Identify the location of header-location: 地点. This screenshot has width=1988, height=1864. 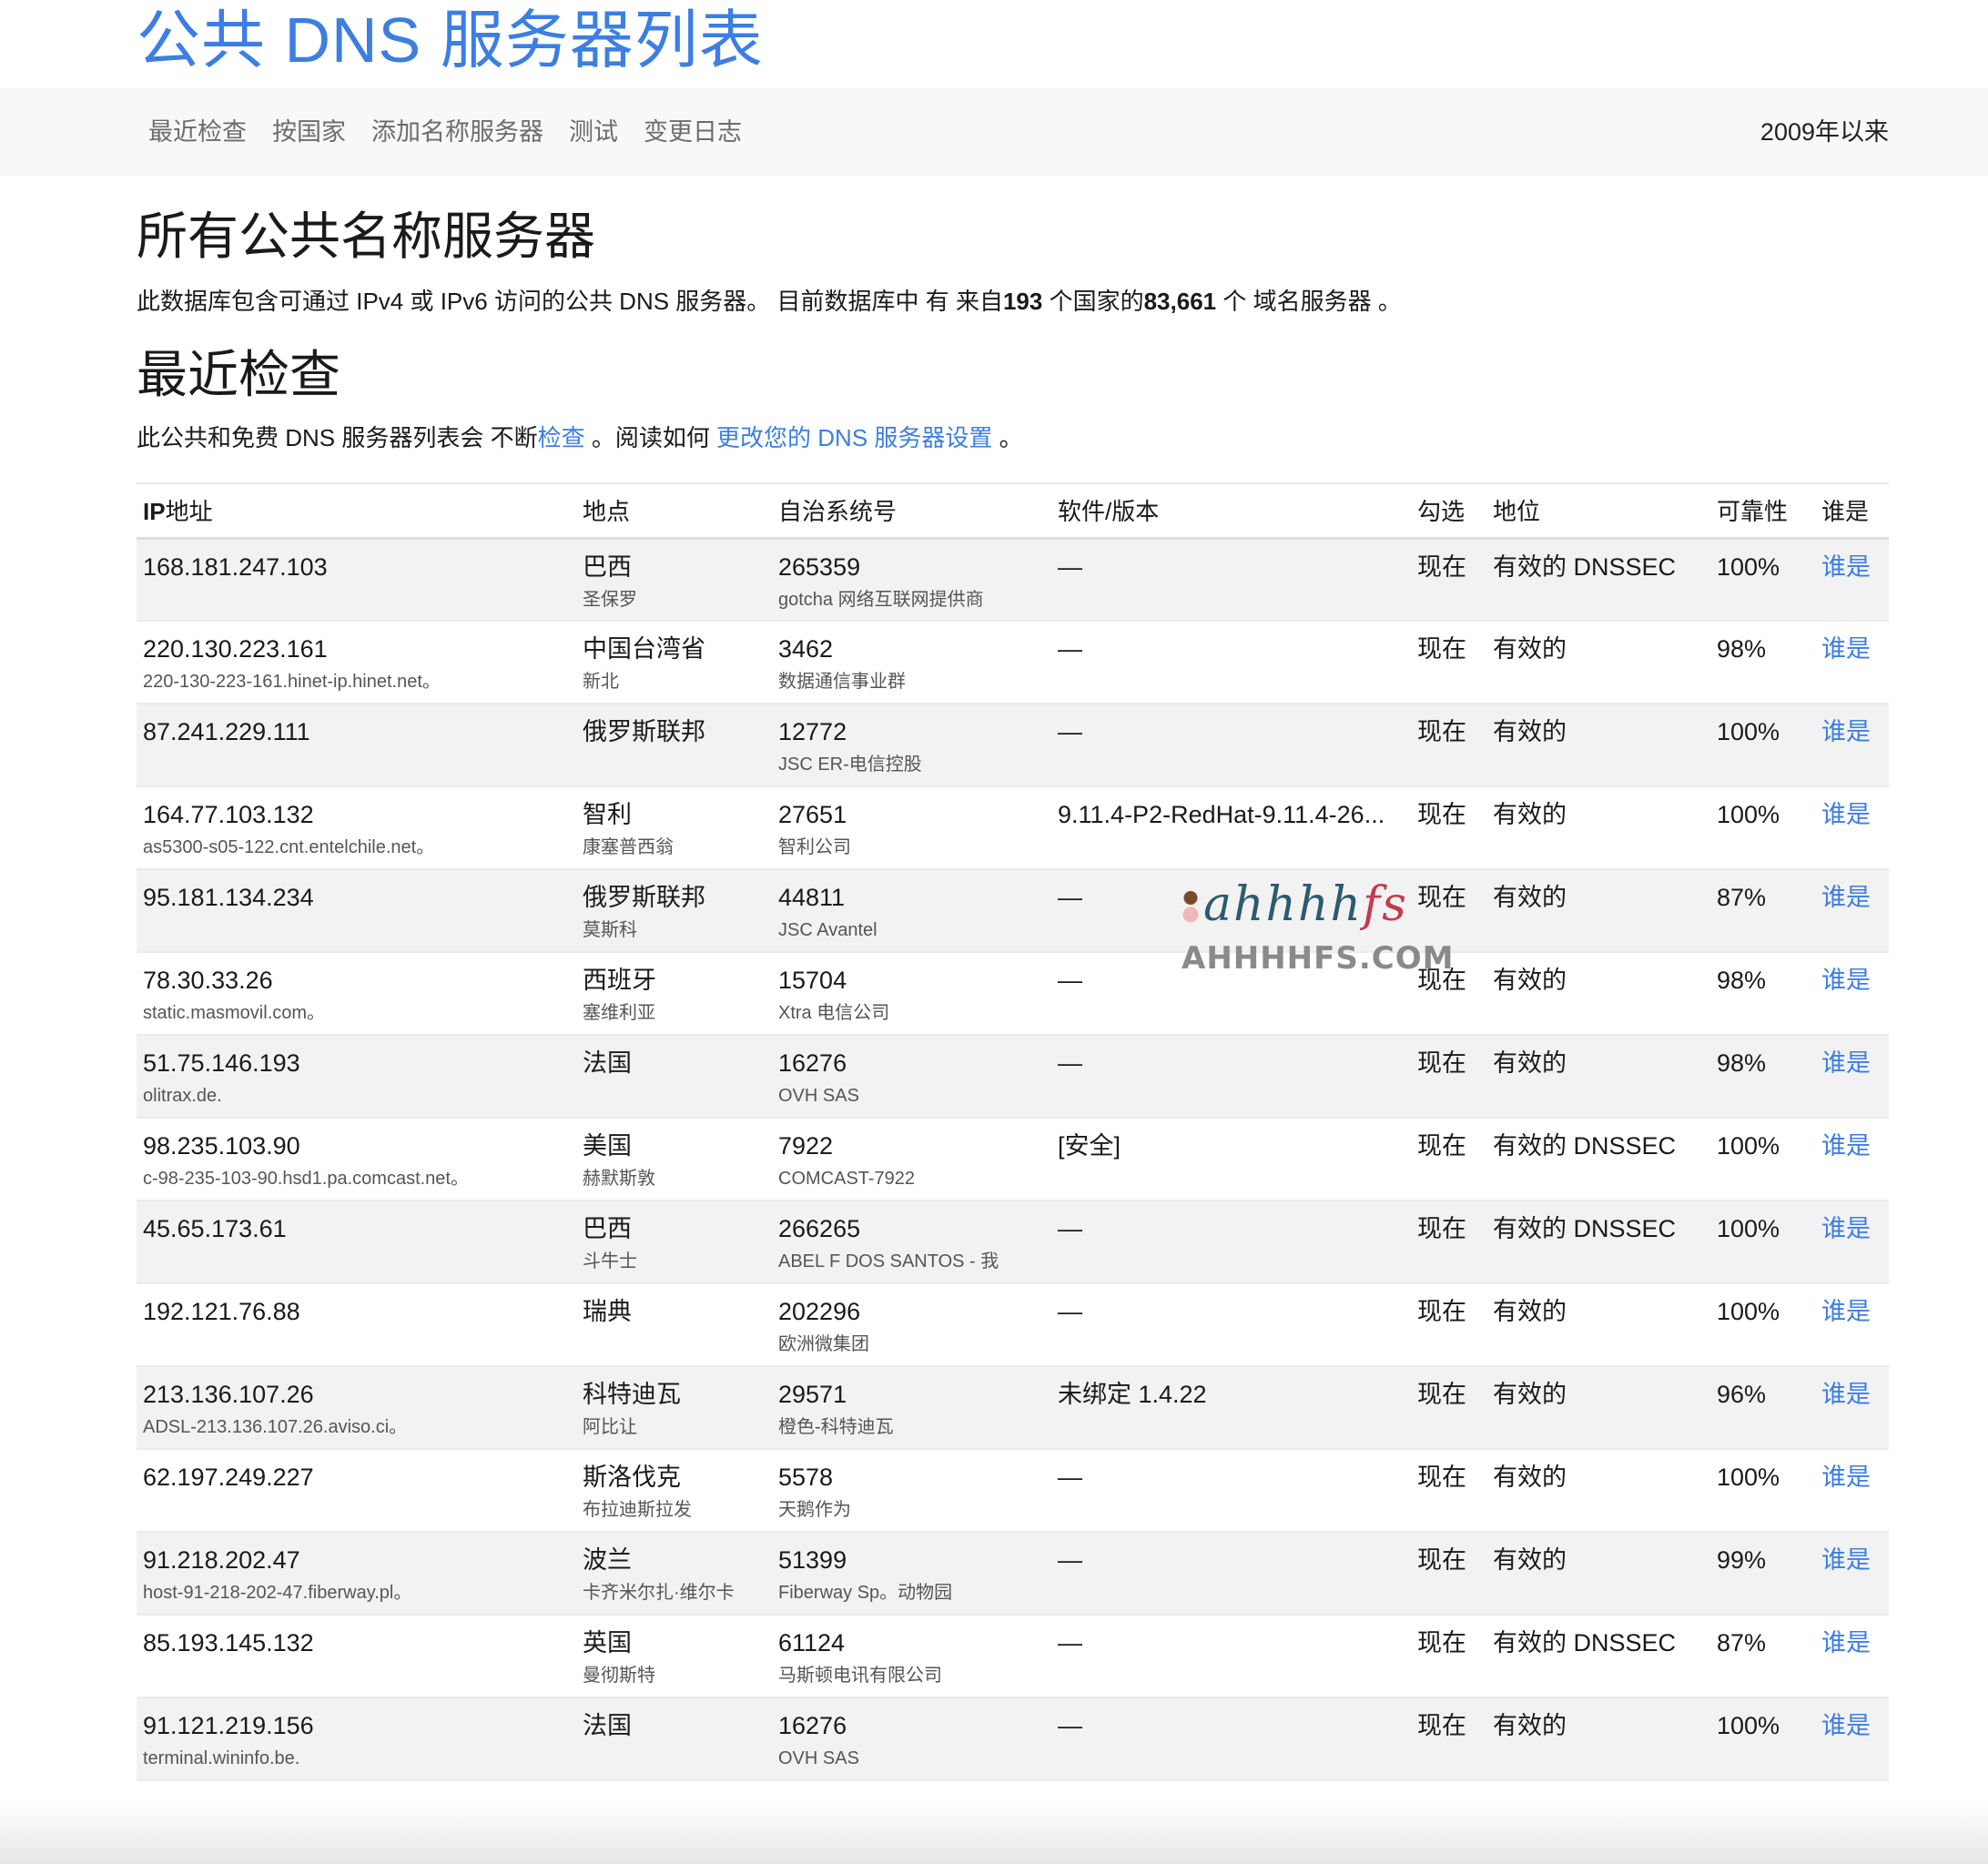
(674, 510).